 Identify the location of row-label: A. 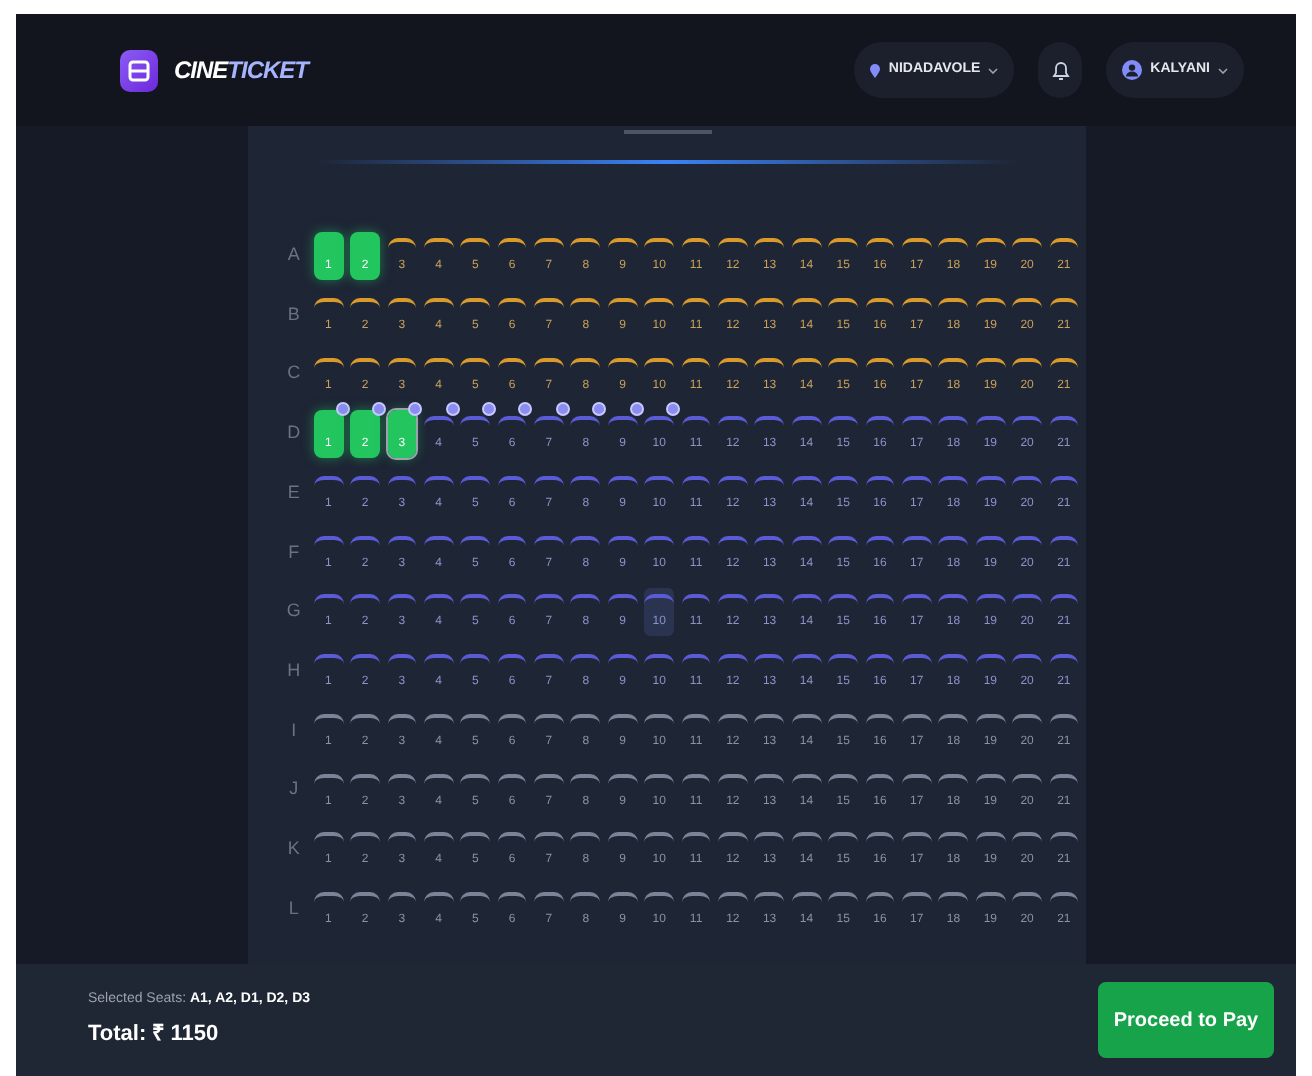
(293, 255).